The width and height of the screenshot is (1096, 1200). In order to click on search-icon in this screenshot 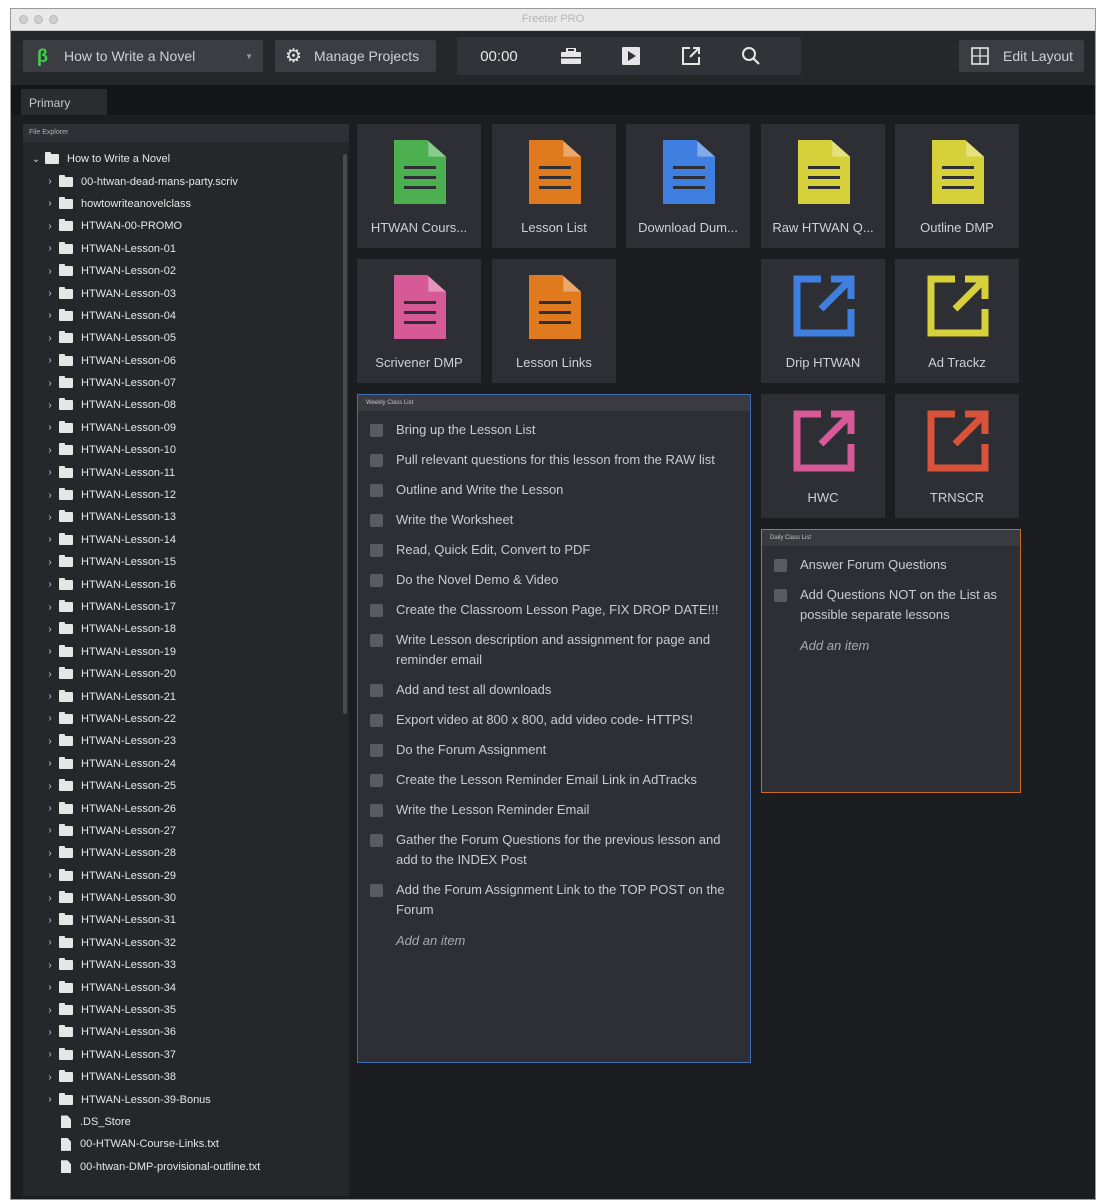, I will do `click(751, 56)`.